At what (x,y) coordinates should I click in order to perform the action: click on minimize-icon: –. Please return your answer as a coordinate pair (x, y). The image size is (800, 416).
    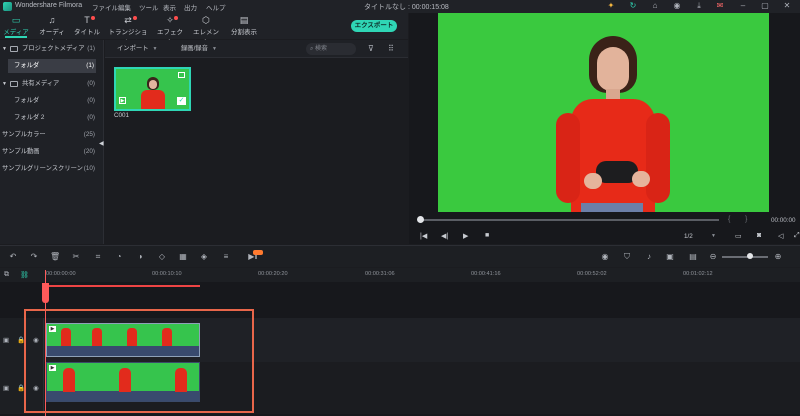
    Looking at the image, I should click on (743, 6).